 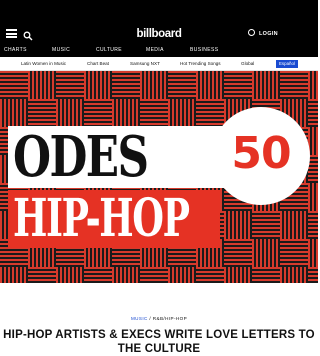 What do you see at coordinates (15, 50) in the screenshot?
I see `nav-item-charts: CHARTS` at bounding box center [15, 50].